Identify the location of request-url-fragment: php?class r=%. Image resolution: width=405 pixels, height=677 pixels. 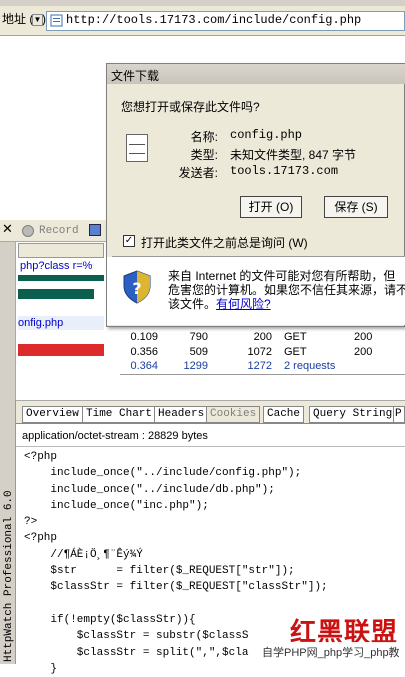
(56, 266).